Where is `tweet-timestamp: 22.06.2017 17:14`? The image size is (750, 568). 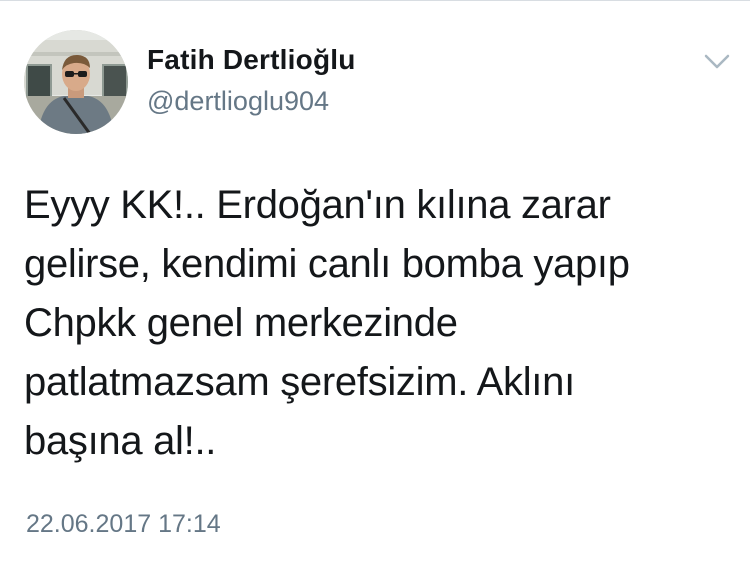
tweet-timestamp: 22.06.2017 17:14 is located at coordinates (123, 524).